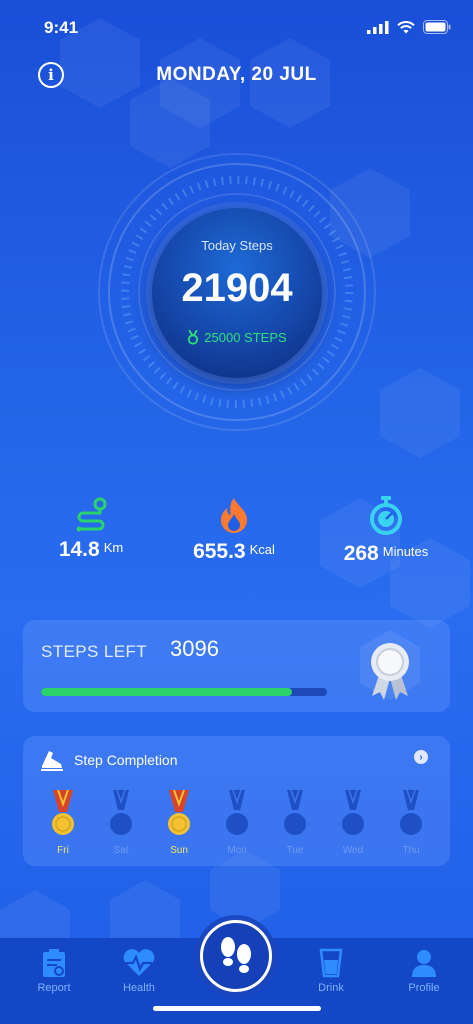  I want to click on time-stat: 268 Minutes, so click(386, 531).